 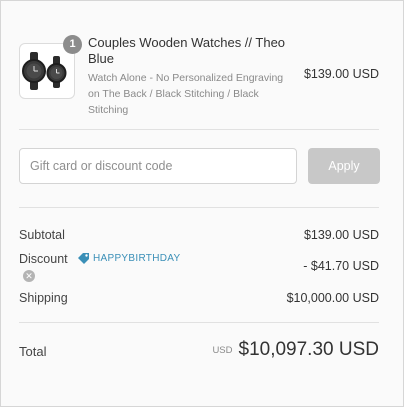 I want to click on total-currency: USD, so click(x=222, y=350).